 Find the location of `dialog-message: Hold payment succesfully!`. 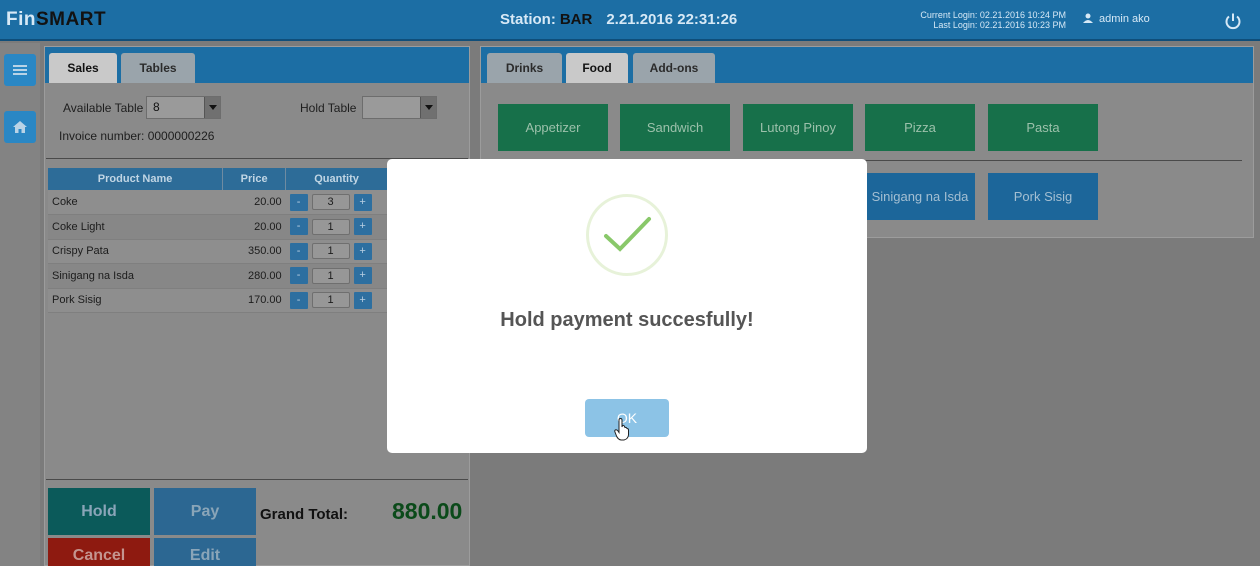

dialog-message: Hold payment succesfully! is located at coordinates (627, 320).